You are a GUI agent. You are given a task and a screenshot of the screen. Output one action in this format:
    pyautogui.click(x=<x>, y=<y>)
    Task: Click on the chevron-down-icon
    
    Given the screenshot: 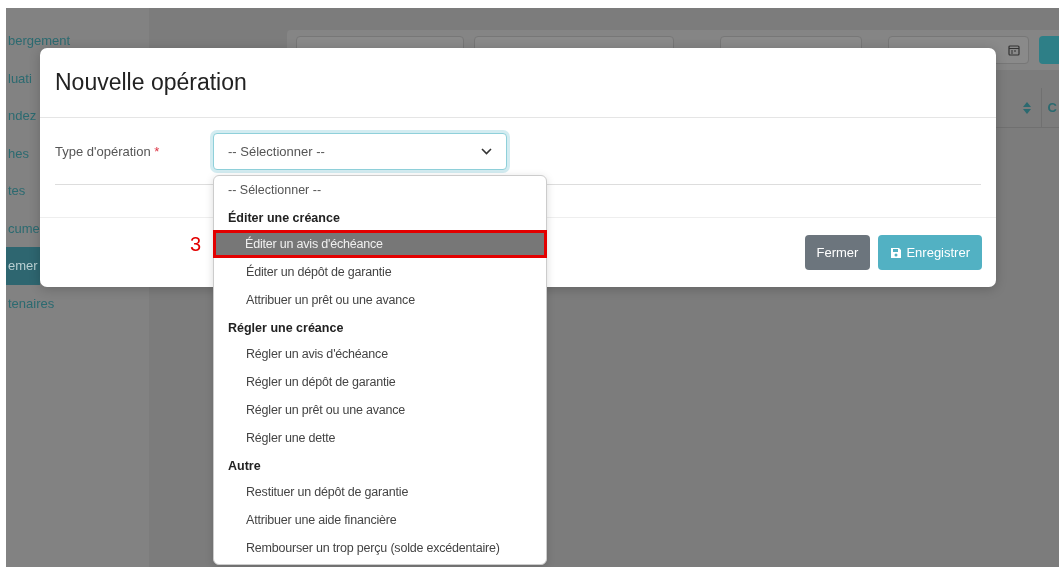 What is the action you would take?
    pyautogui.click(x=486, y=151)
    